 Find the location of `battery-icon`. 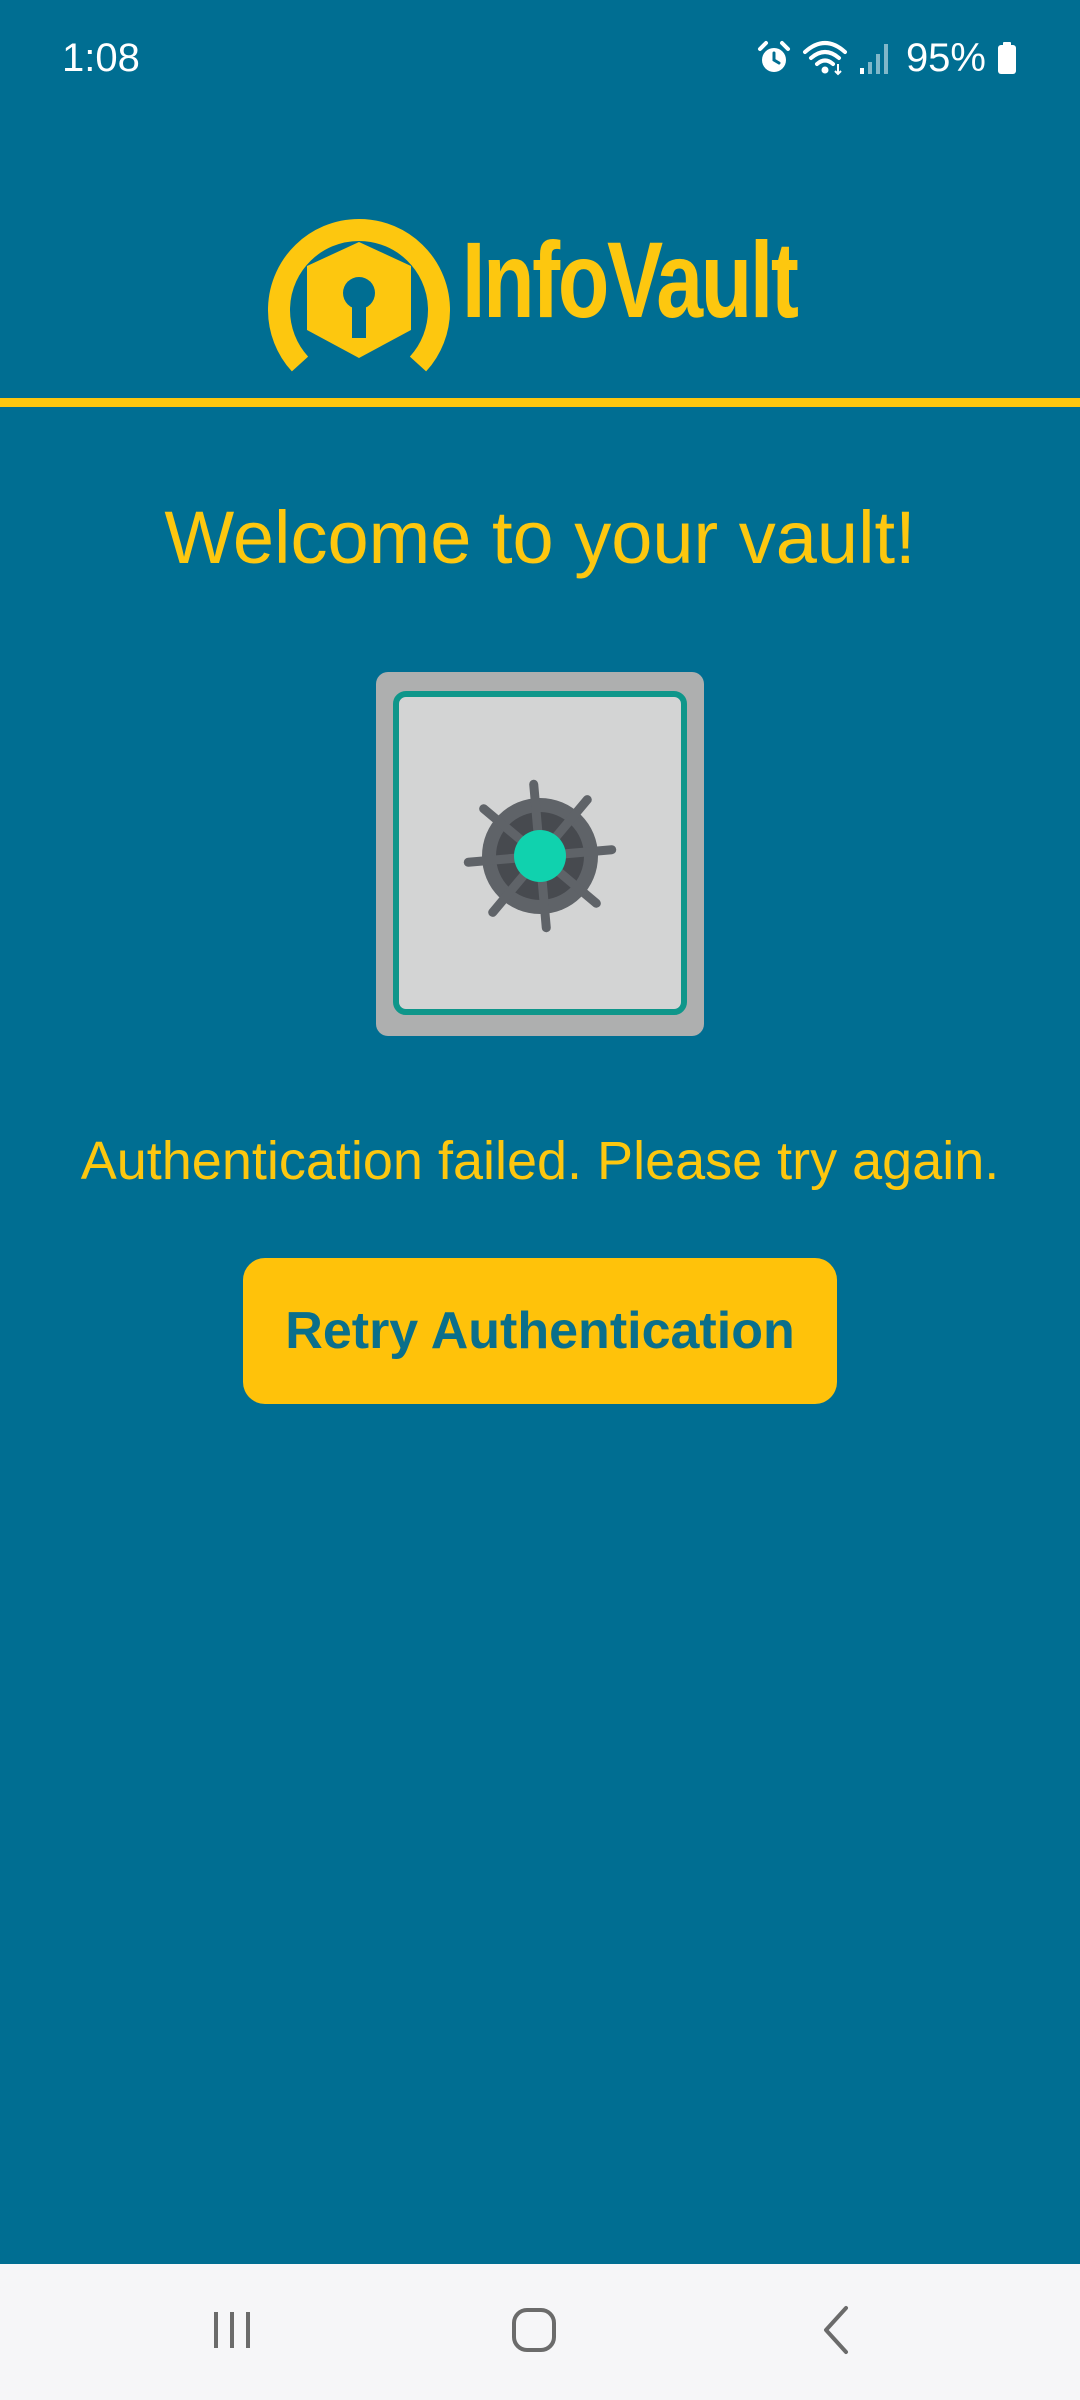

battery-icon is located at coordinates (1007, 58).